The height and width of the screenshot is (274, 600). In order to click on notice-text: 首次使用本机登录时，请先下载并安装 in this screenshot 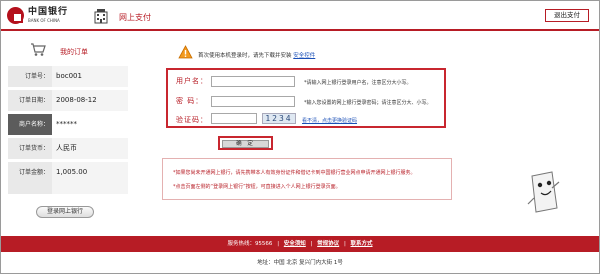, I will do `click(245, 56)`.